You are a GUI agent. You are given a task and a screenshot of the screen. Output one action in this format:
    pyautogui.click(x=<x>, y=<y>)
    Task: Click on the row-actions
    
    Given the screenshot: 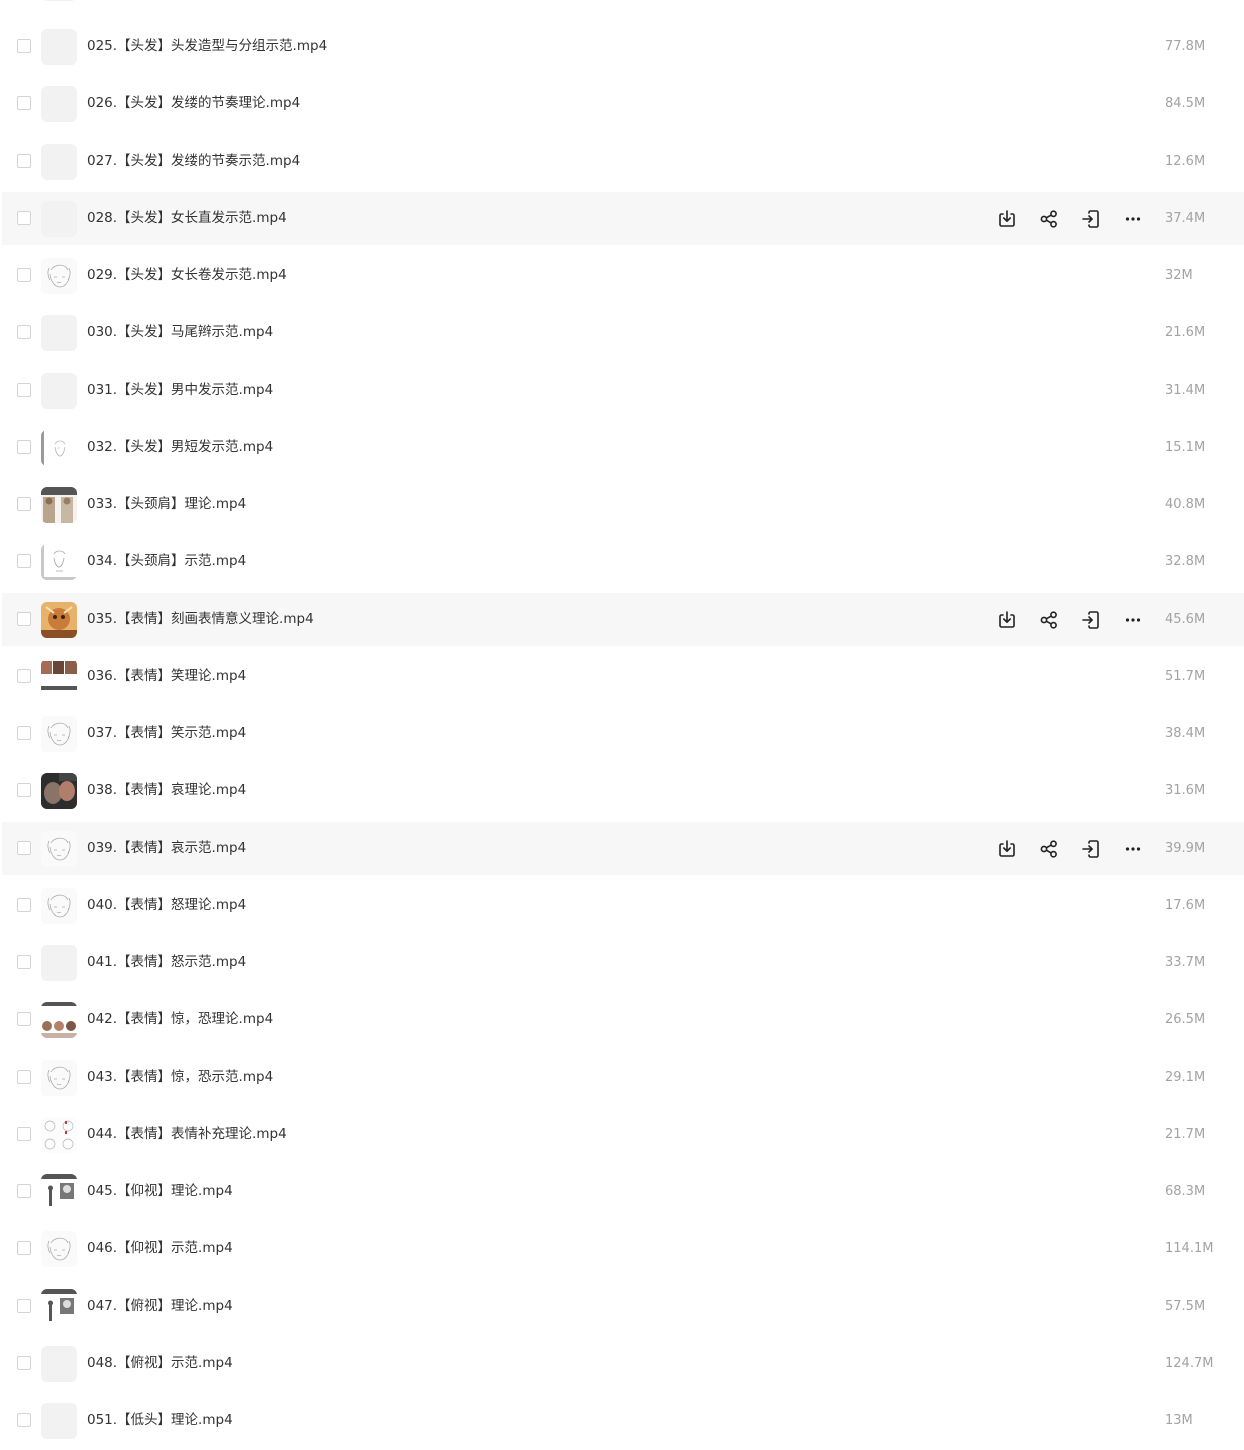 What is the action you would take?
    pyautogui.click(x=1069, y=219)
    